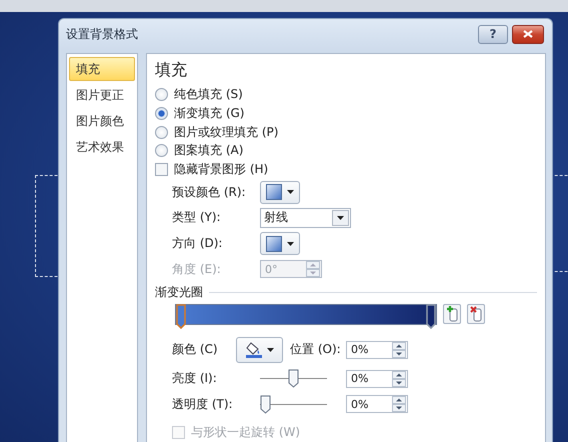 This screenshot has width=568, height=442. What do you see at coordinates (102, 34) in the screenshot?
I see `window-title: 设置背景格式` at bounding box center [102, 34].